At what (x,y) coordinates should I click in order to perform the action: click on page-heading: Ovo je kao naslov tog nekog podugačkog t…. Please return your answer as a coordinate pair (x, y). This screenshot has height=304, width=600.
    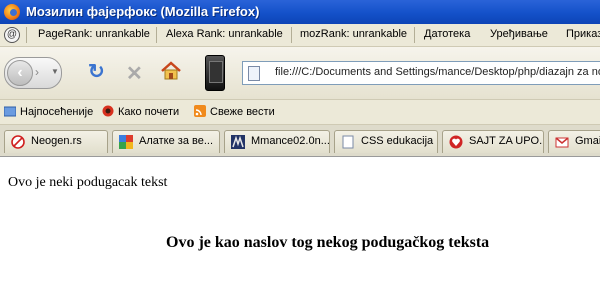
    Looking at the image, I should click on (328, 242).